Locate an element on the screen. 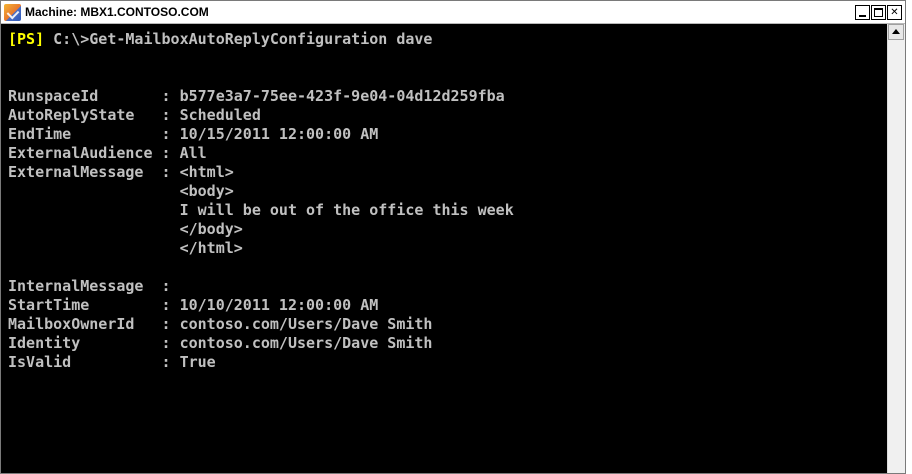 The width and height of the screenshot is (912, 474). powershell-app-icon is located at coordinates (12, 12).